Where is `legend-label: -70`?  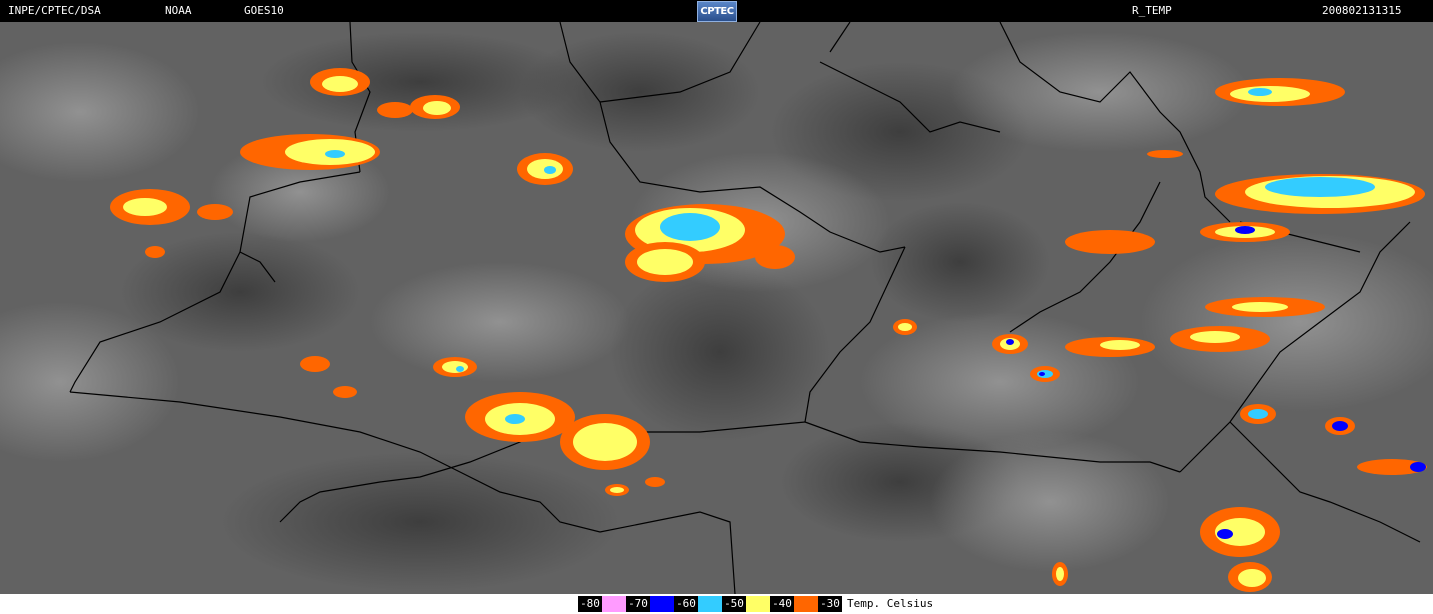
legend-label: -70 is located at coordinates (638, 604).